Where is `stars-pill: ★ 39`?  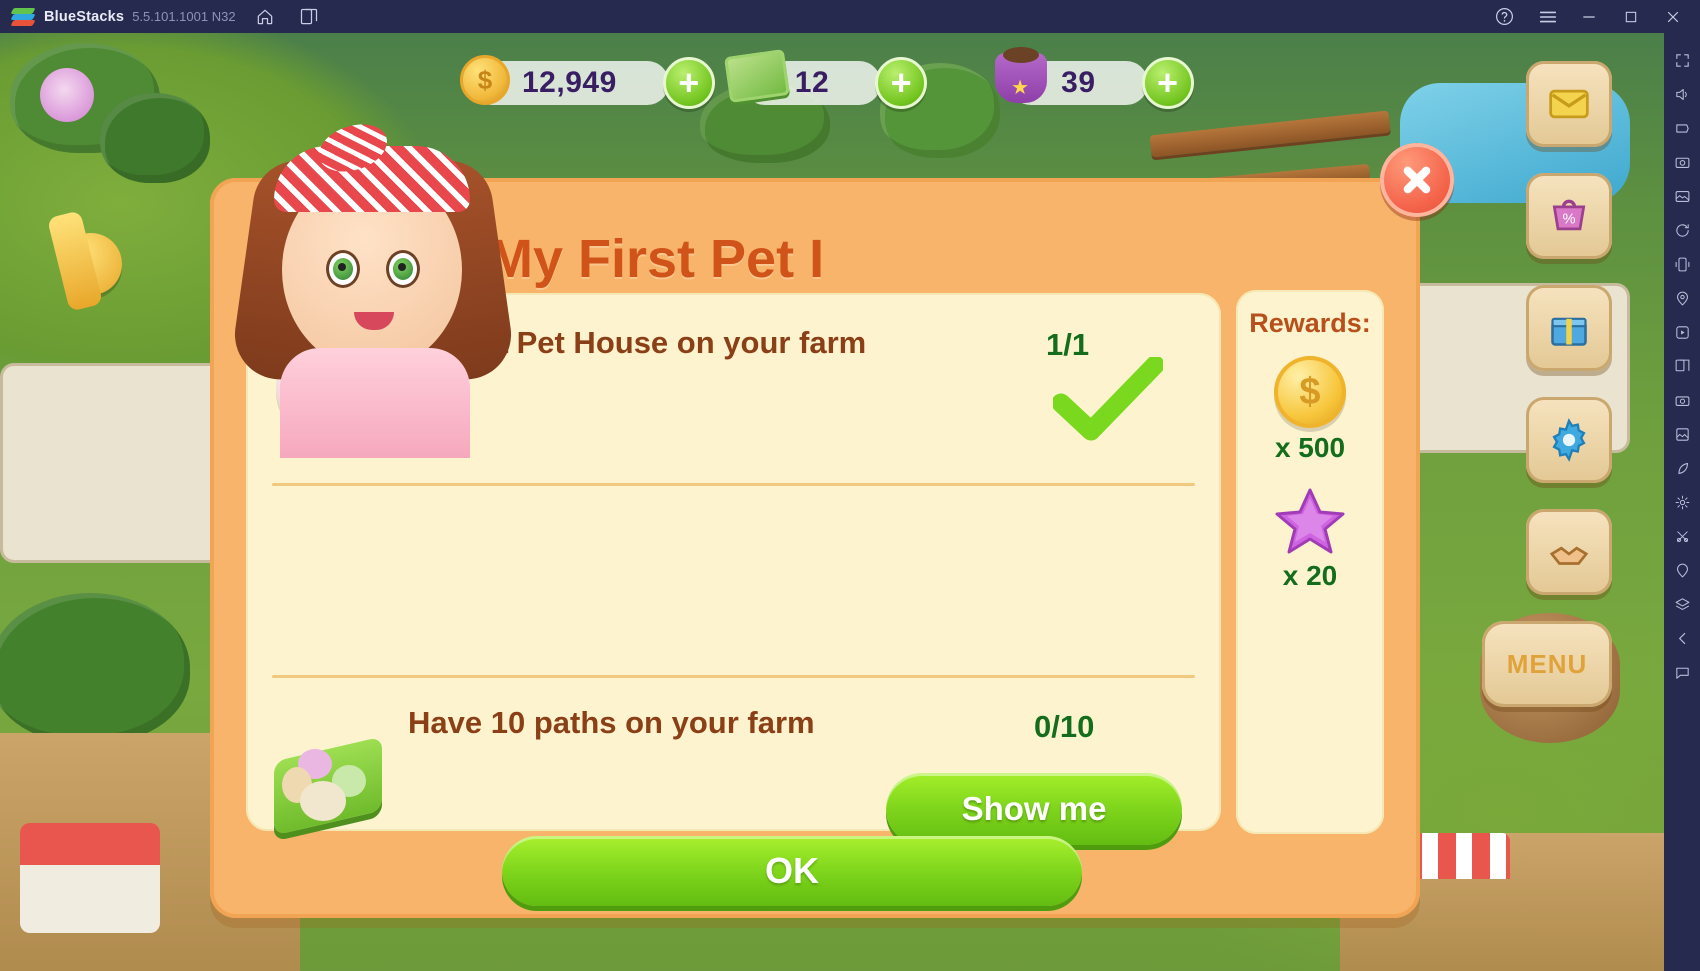
stars-pill: ★ 39 is located at coordinates (1071, 76).